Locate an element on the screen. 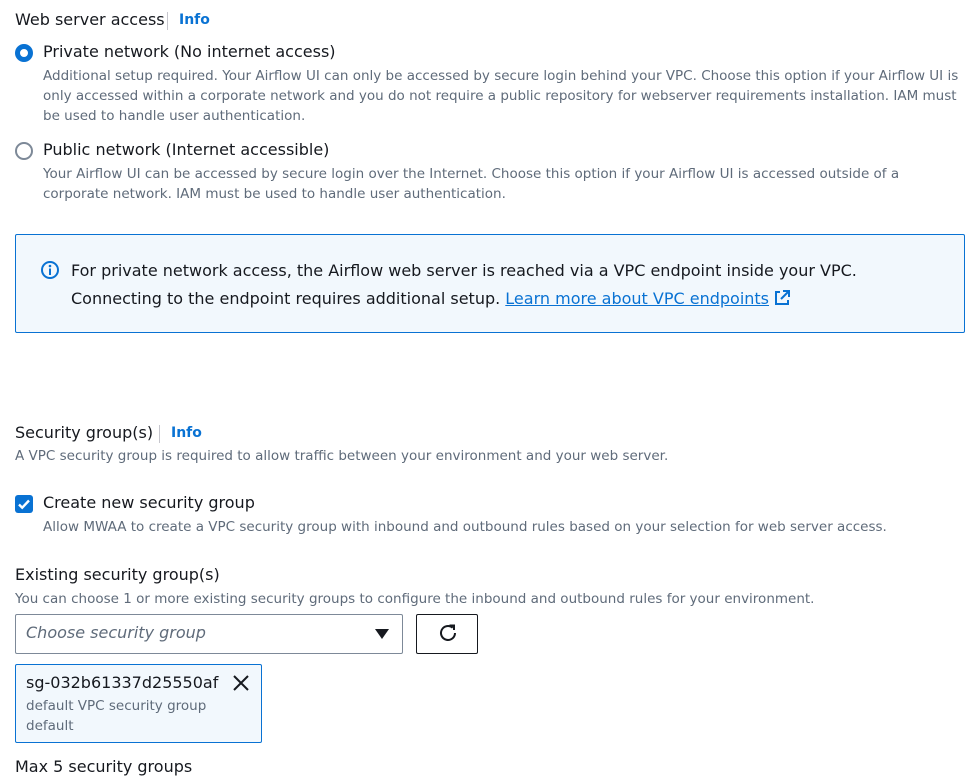  private-network-label: Private network (No internet access) is located at coordinates (189, 51).